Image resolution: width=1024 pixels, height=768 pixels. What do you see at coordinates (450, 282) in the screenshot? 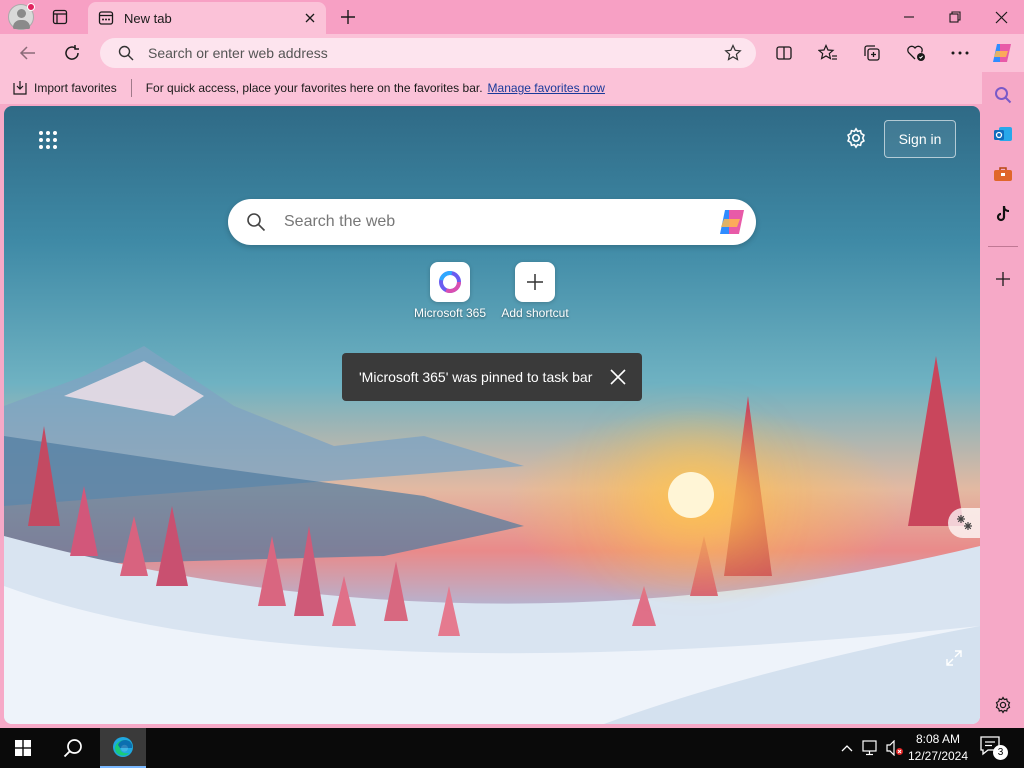
I see `microsoft-365-icon` at bounding box center [450, 282].